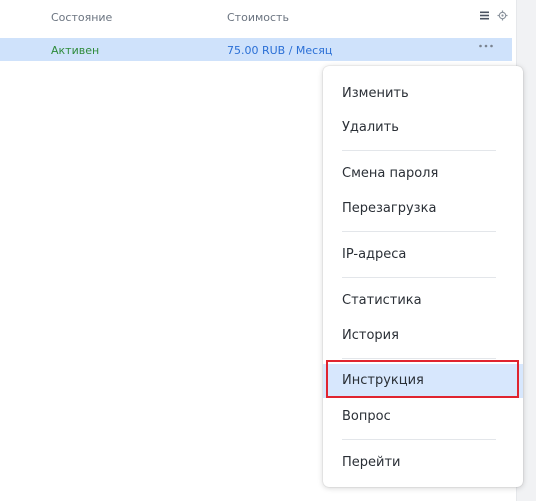 This screenshot has height=501, width=536. Describe the element at coordinates (366, 416) in the screenshot. I see `menu-item-label: Вопрос` at that location.